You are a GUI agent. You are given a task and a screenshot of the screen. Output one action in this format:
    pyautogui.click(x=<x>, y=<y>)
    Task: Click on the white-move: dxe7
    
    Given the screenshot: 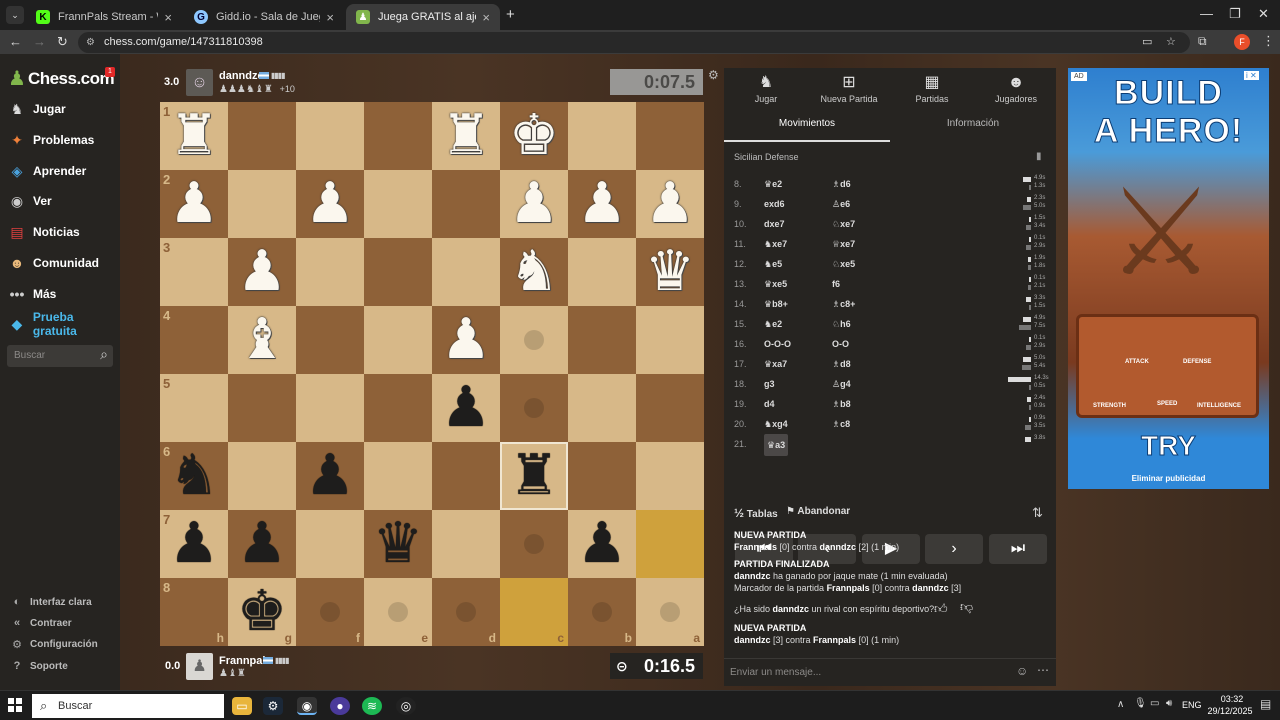 What is the action you would take?
    pyautogui.click(x=774, y=224)
    